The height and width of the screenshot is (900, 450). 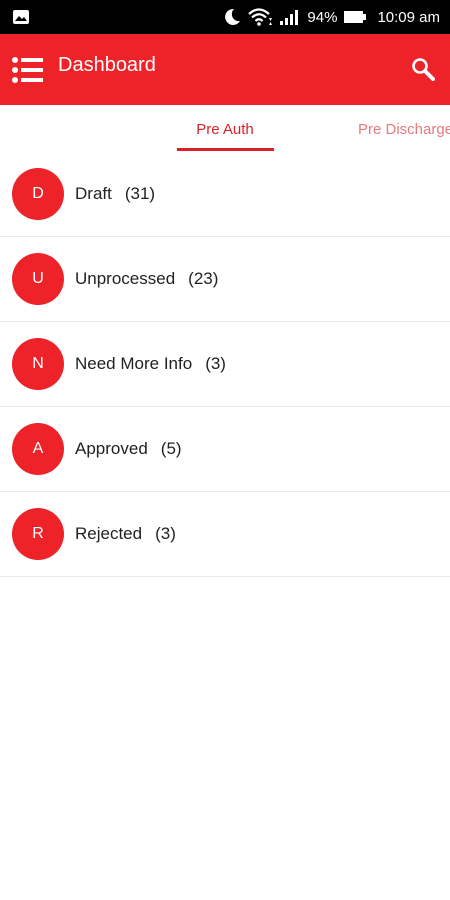 What do you see at coordinates (408, 17) in the screenshot?
I see `status-time: 10:09 am` at bounding box center [408, 17].